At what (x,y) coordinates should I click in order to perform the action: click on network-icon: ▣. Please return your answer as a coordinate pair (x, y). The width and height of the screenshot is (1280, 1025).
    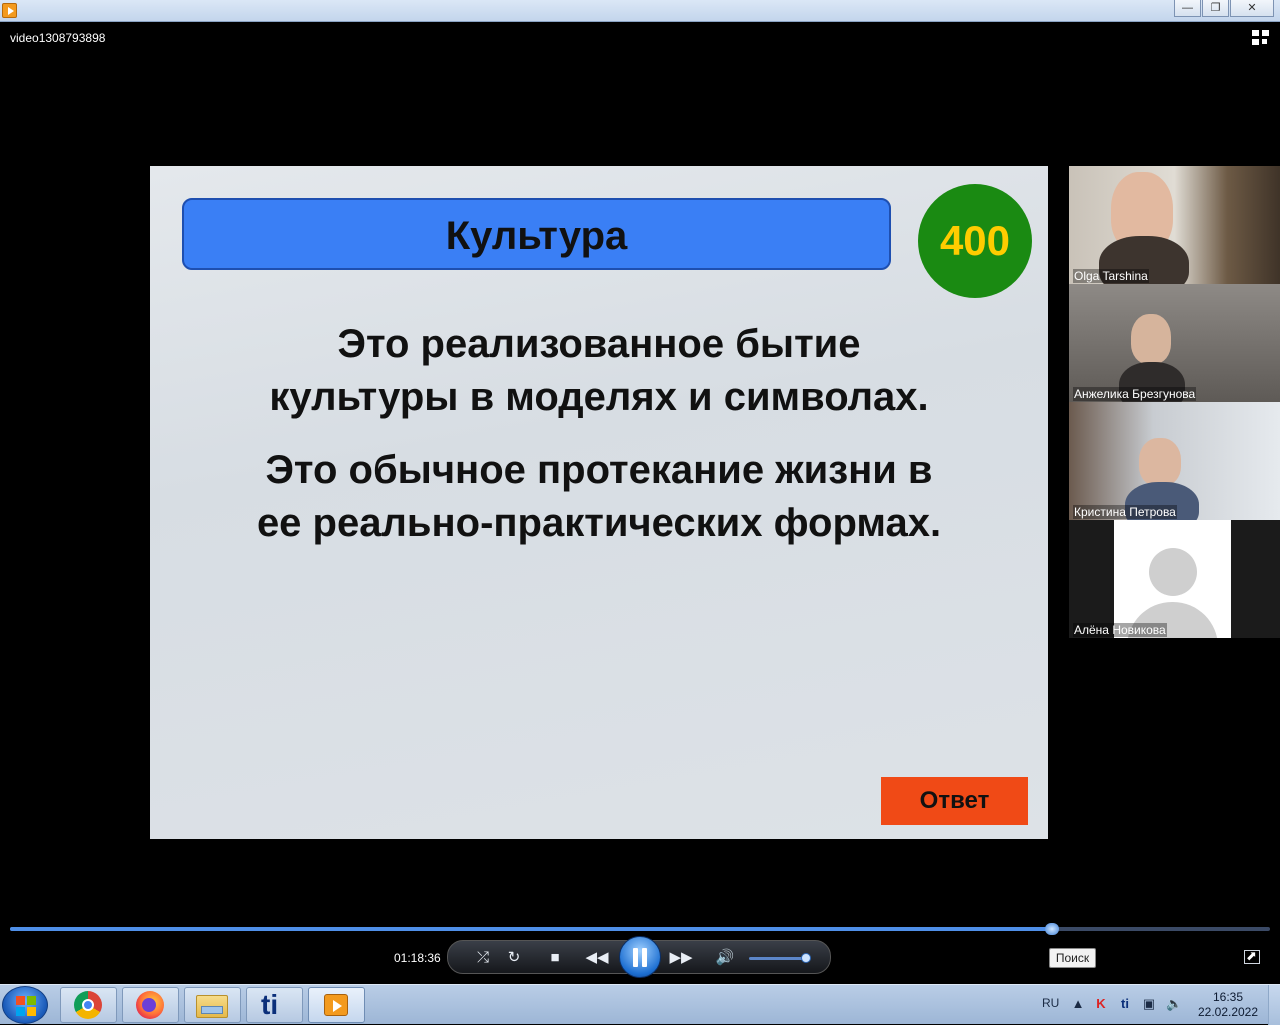
    Looking at the image, I should click on (1149, 1004).